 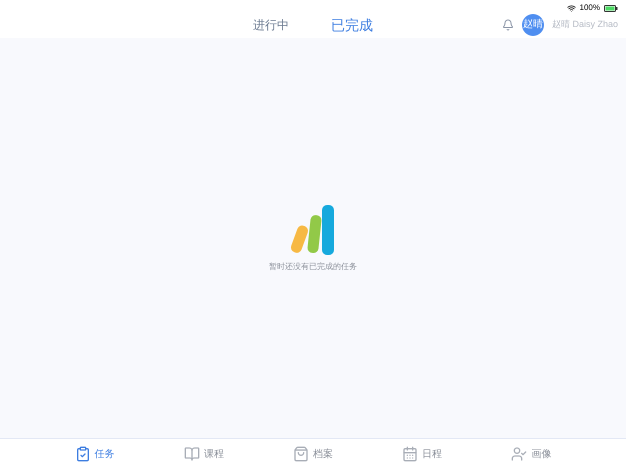 What do you see at coordinates (204, 454) in the screenshot?
I see `nav-tab: 课程` at bounding box center [204, 454].